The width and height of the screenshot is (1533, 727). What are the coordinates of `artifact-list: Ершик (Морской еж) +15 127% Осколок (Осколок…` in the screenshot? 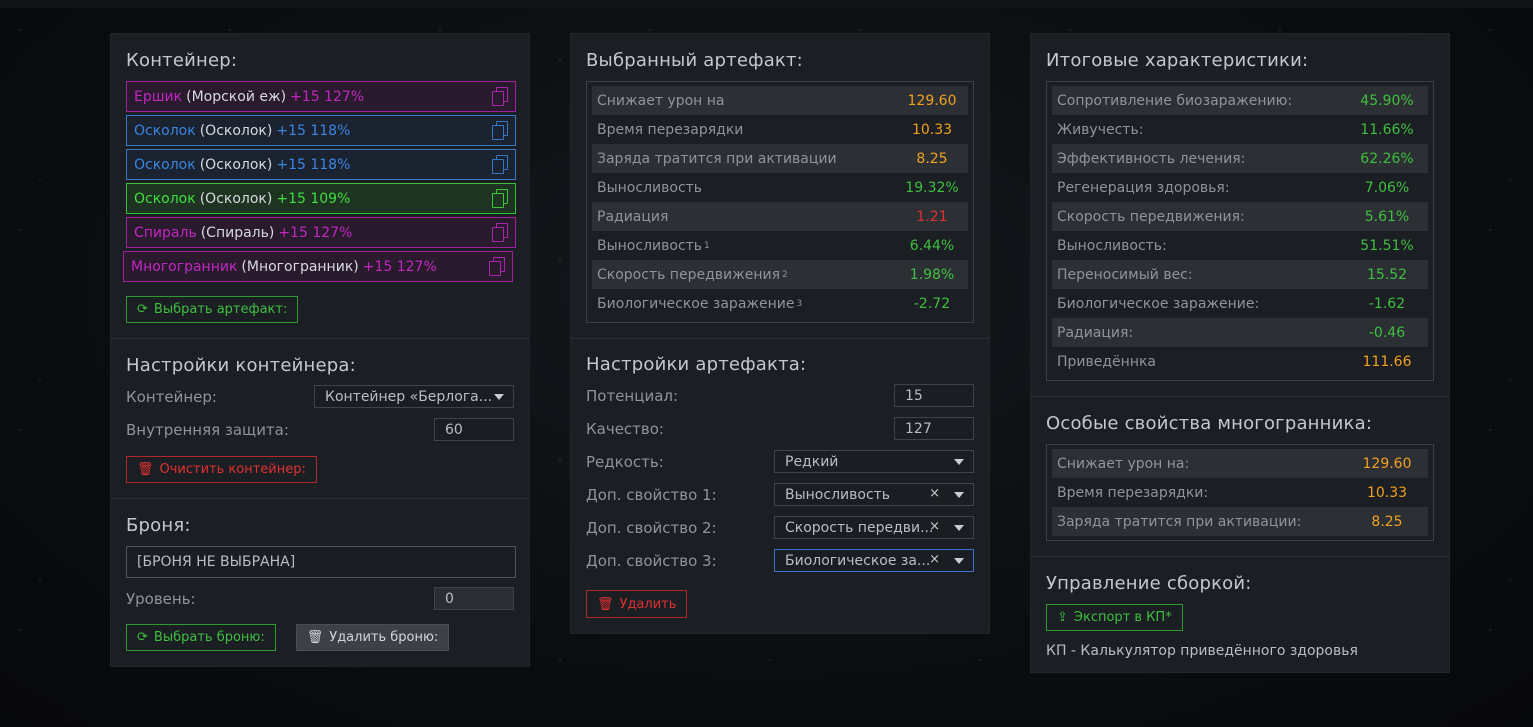 It's located at (319, 181).